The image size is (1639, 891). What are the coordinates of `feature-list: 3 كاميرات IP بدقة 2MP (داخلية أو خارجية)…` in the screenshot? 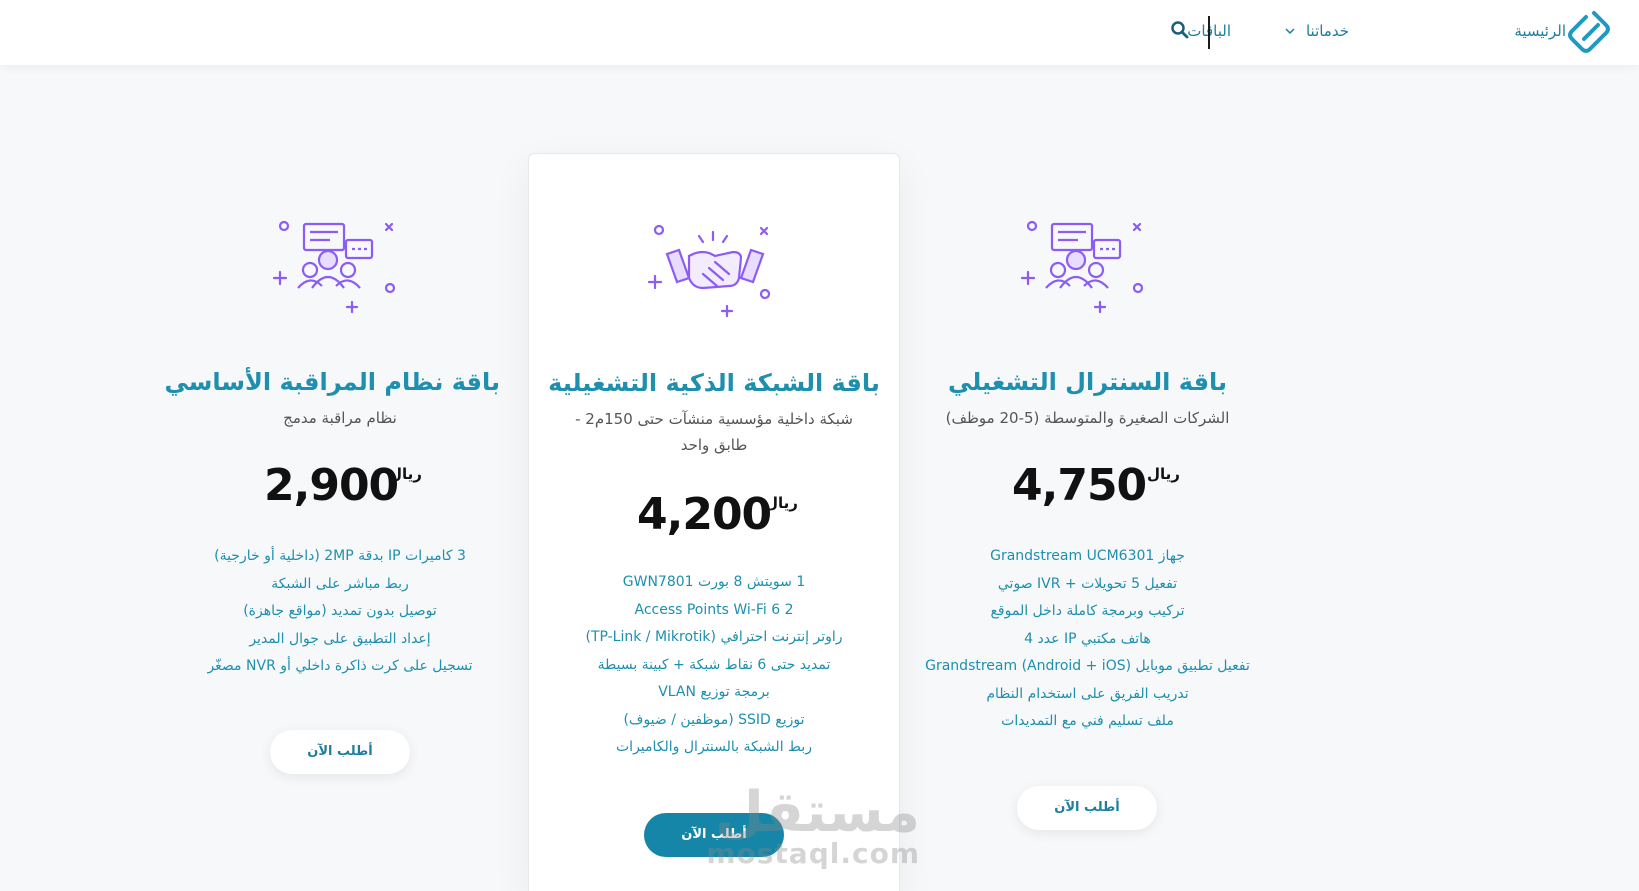 It's located at (340, 612).